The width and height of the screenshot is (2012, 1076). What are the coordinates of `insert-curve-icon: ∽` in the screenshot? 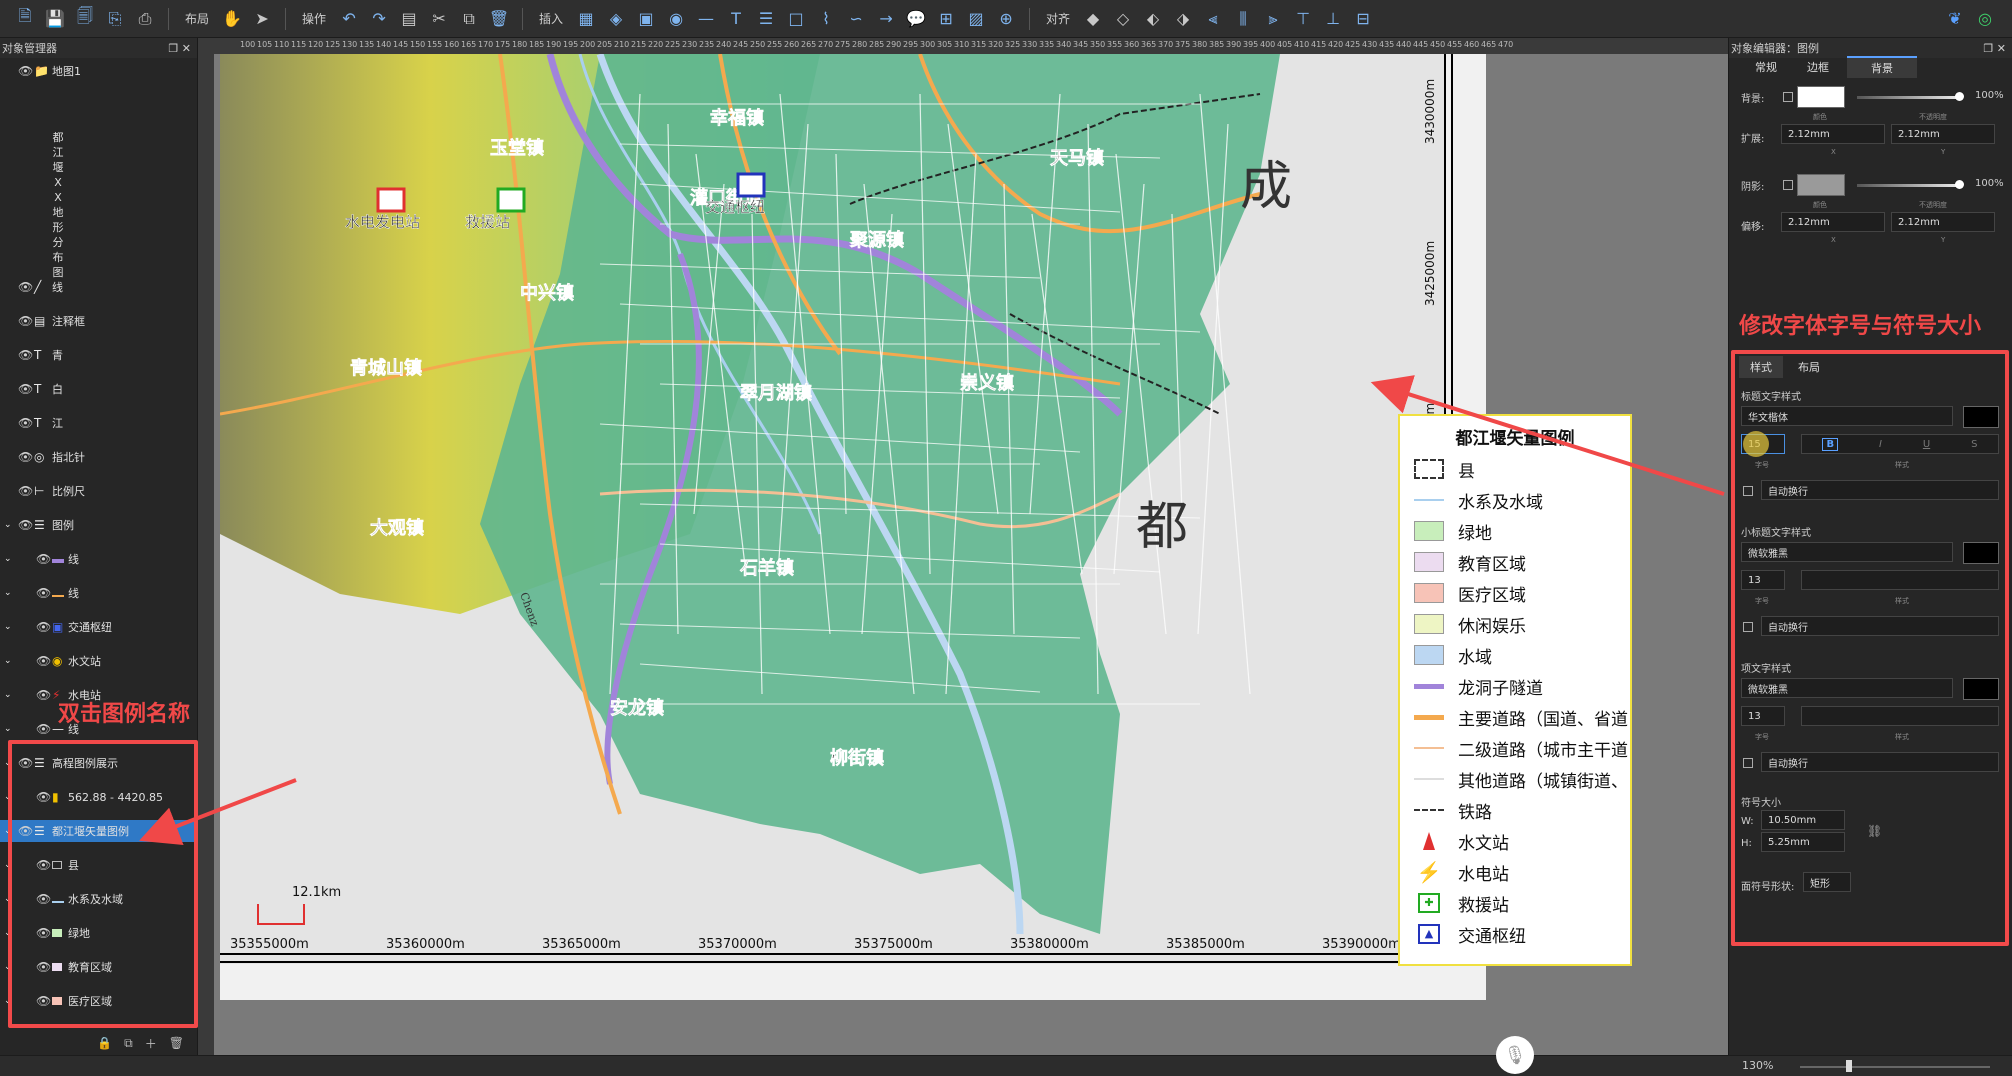 It's located at (856, 19).